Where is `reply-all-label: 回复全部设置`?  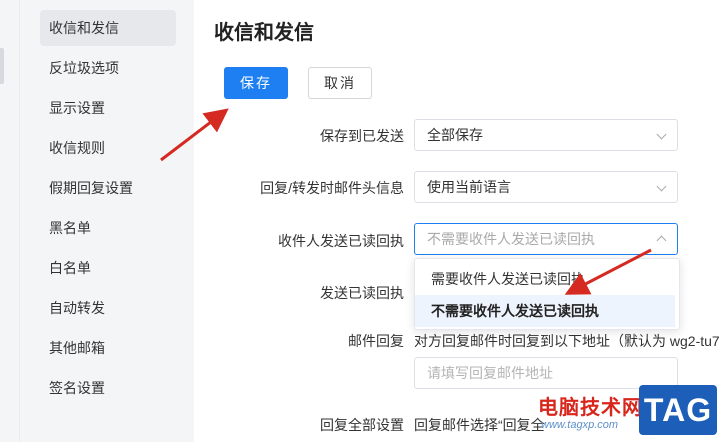
reply-all-label: 回复全部设置 is located at coordinates (362, 425).